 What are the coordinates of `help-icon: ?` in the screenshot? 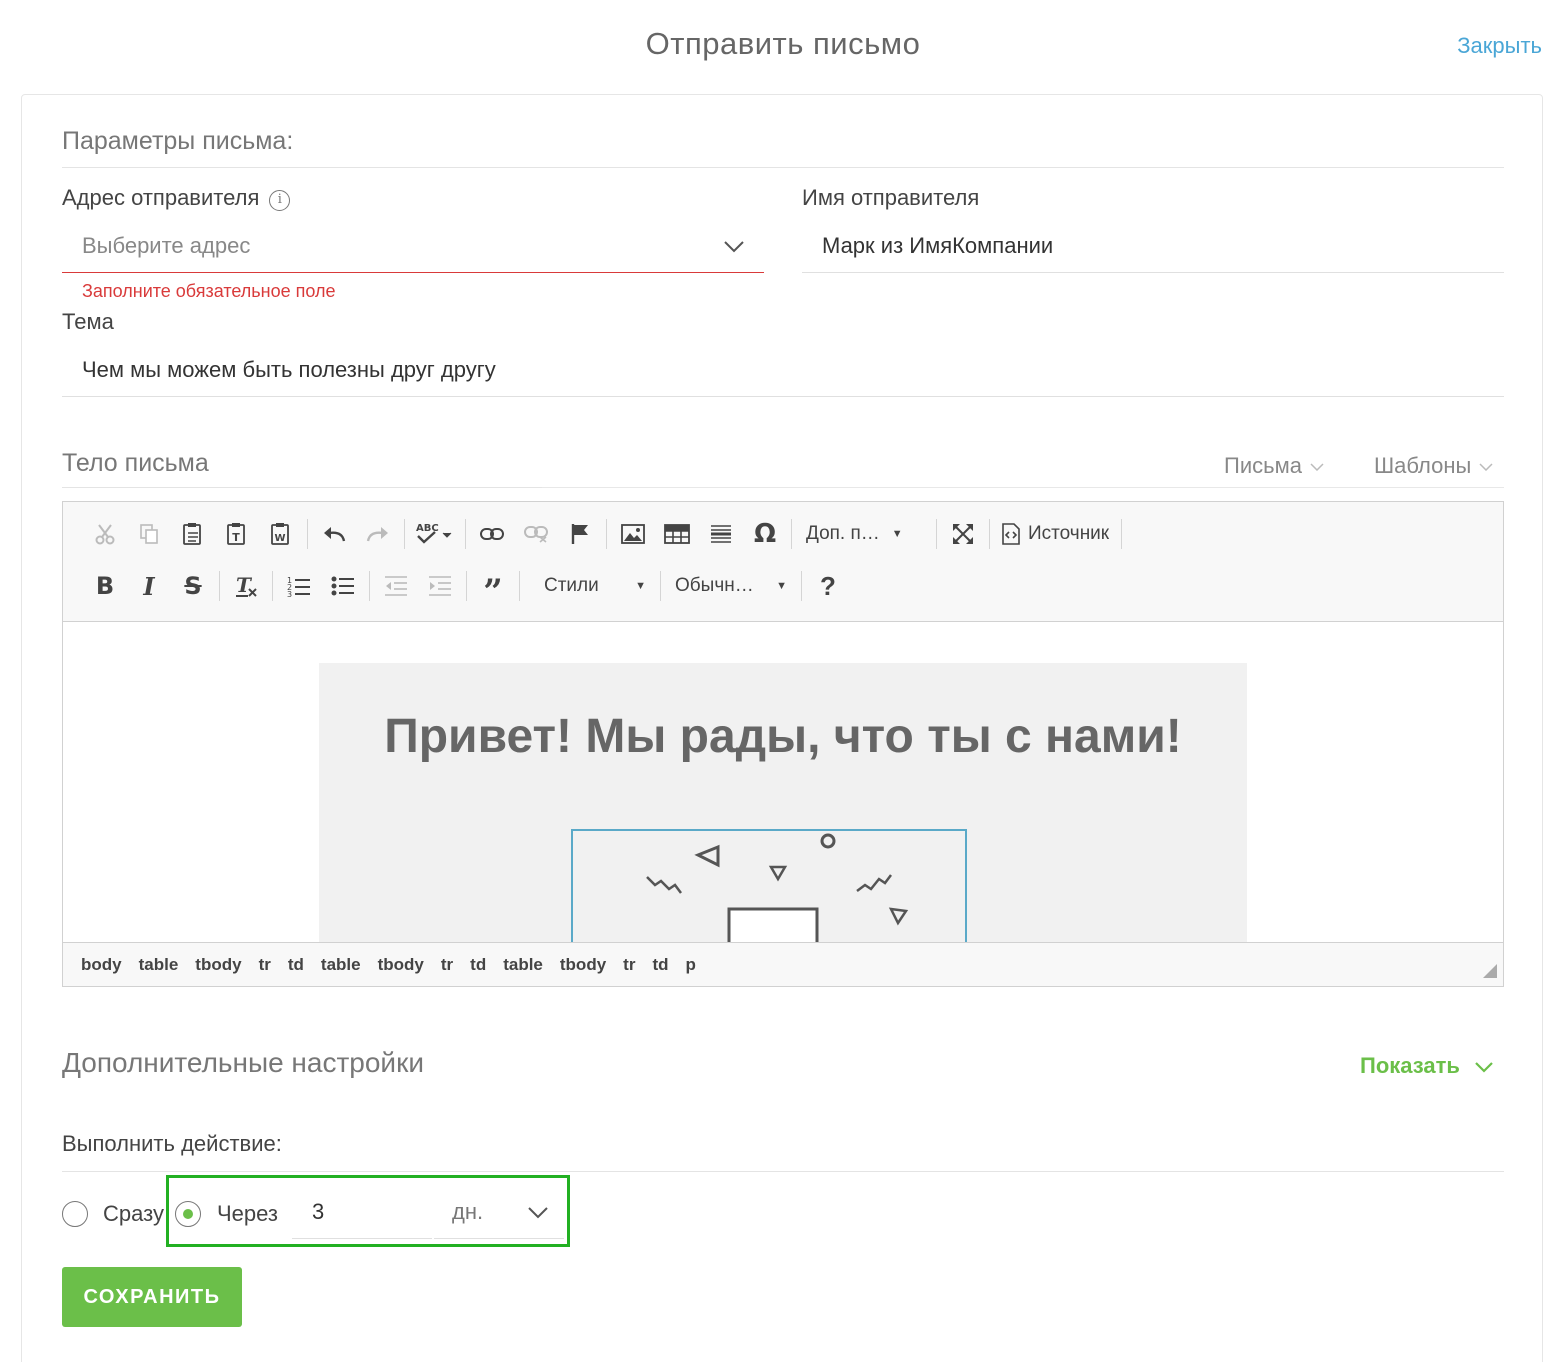 It's located at (828, 586).